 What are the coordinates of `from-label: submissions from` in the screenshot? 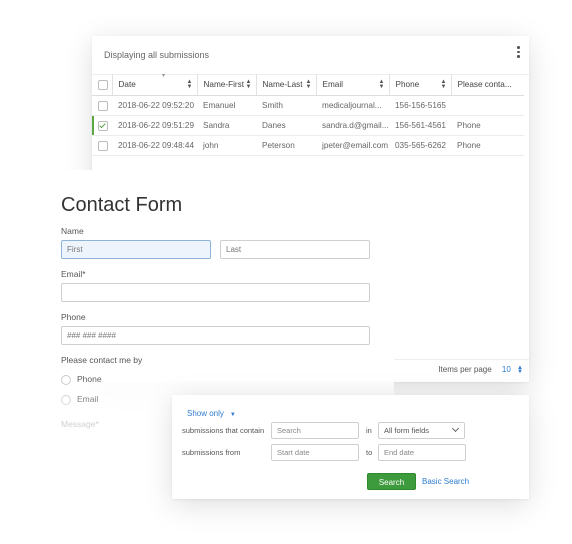 It's located at (211, 452).